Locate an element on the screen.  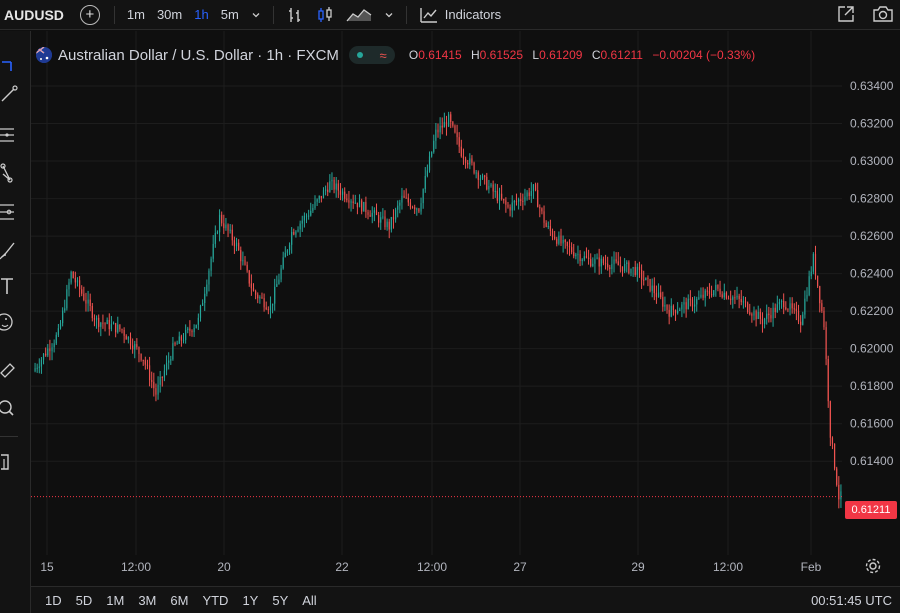
bar-chart-type-icon is located at coordinates (295, 15).